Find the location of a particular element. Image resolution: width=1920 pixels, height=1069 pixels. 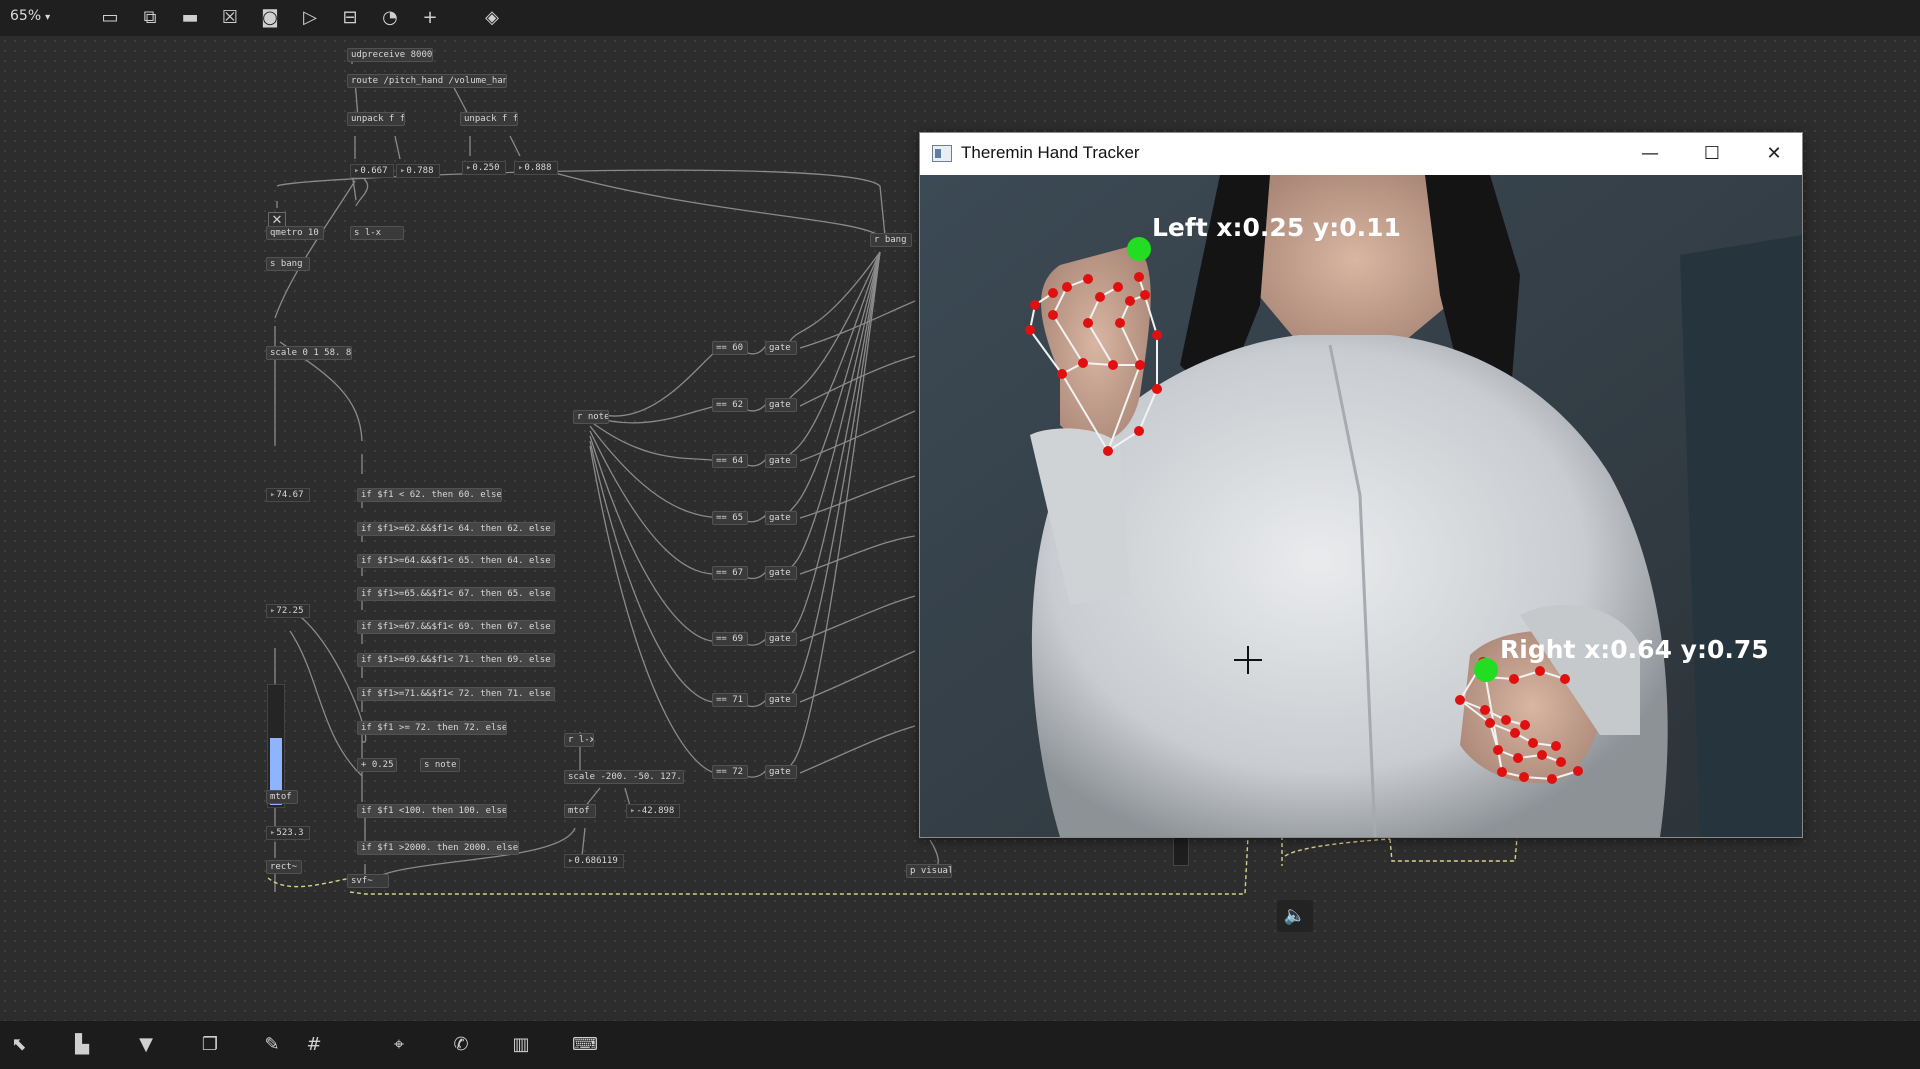

eq-62-object: == 62 is located at coordinates (730, 405).